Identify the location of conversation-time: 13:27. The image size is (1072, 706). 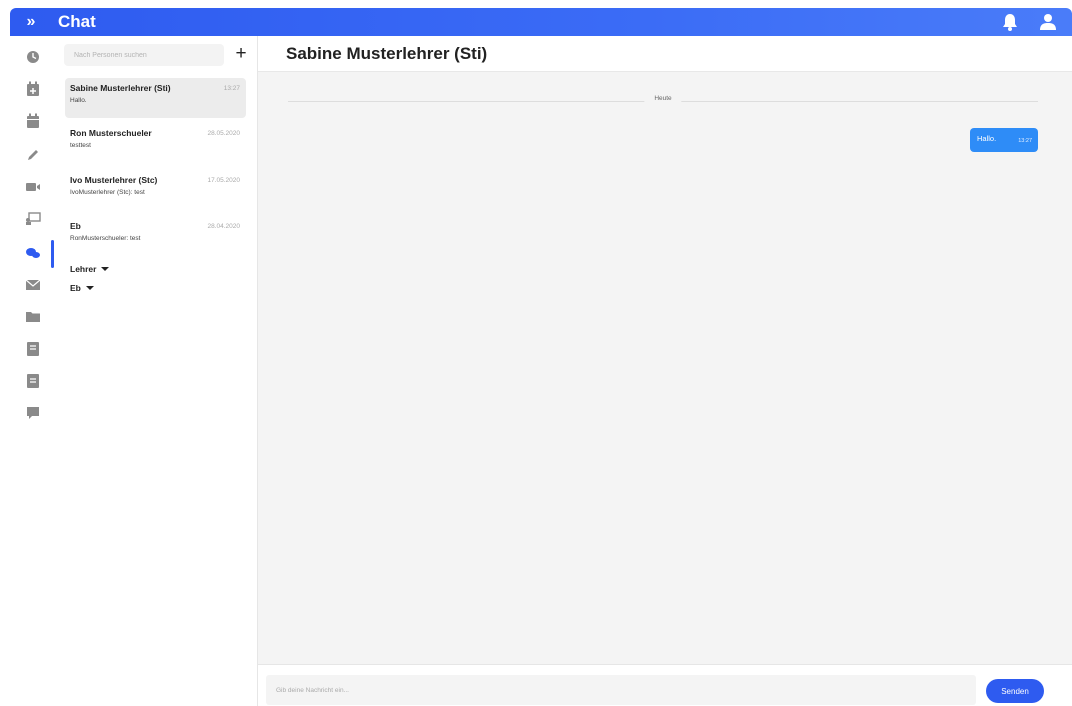
(231, 88).